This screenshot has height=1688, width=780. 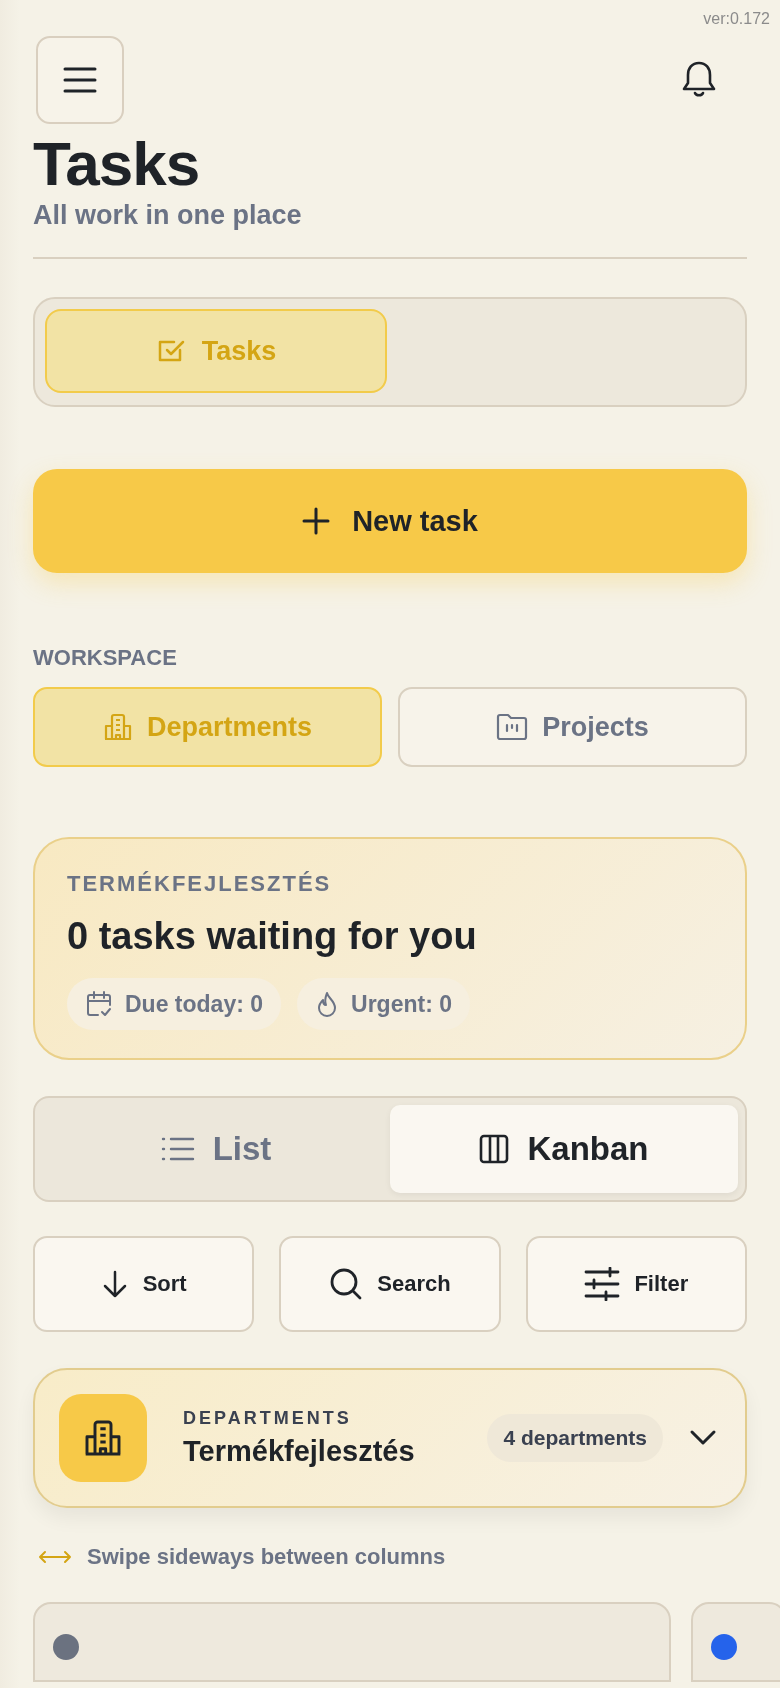 I want to click on sort-button: Sort, so click(x=144, y=1284).